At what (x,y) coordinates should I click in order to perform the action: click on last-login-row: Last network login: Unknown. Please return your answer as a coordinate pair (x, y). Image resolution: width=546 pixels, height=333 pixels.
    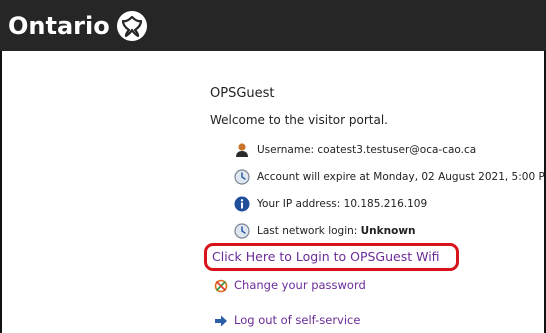
    Looking at the image, I should click on (325, 231).